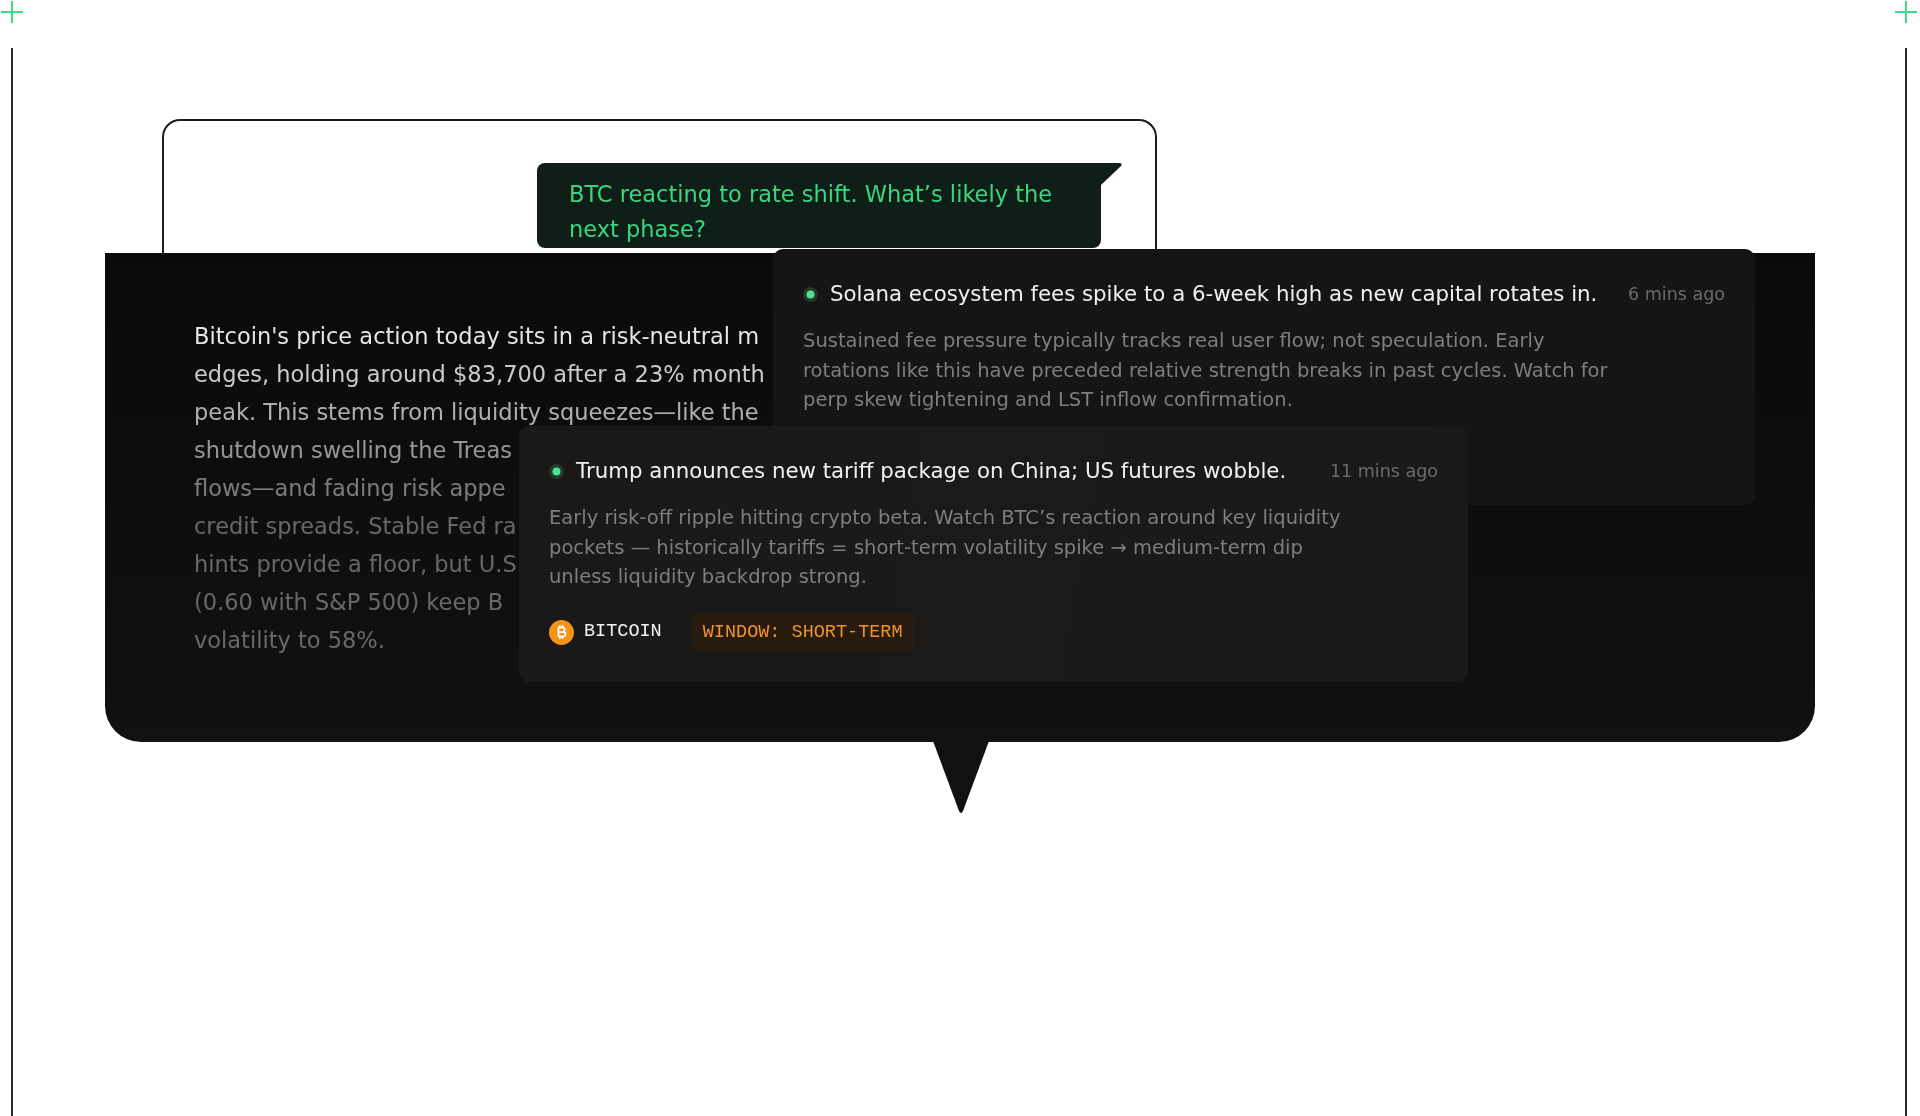 Image resolution: width=1920 pixels, height=1116 pixels. Describe the element at coordinates (479, 374) in the screenshot. I see `response-text: edges, holding around $83,700 after a 23% month` at that location.